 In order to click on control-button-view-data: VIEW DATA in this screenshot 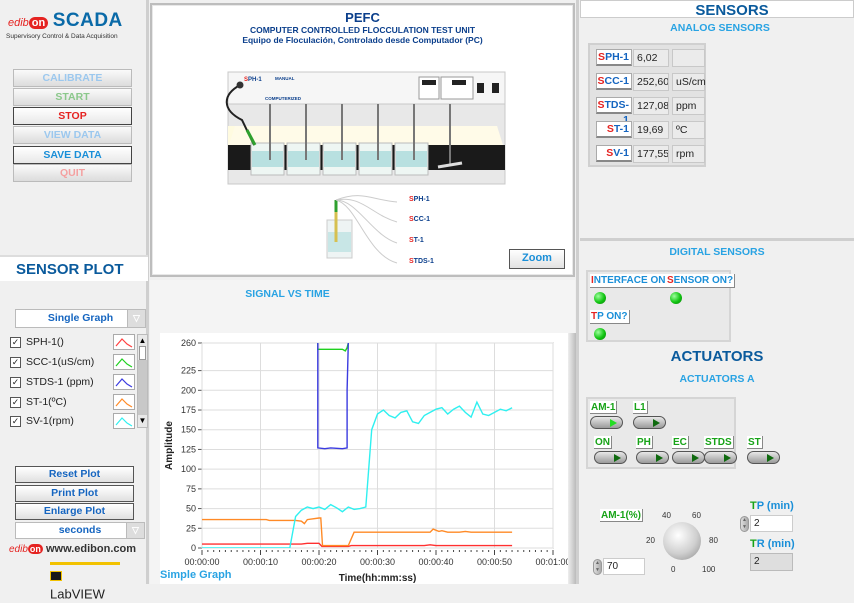, I will do `click(72, 135)`.